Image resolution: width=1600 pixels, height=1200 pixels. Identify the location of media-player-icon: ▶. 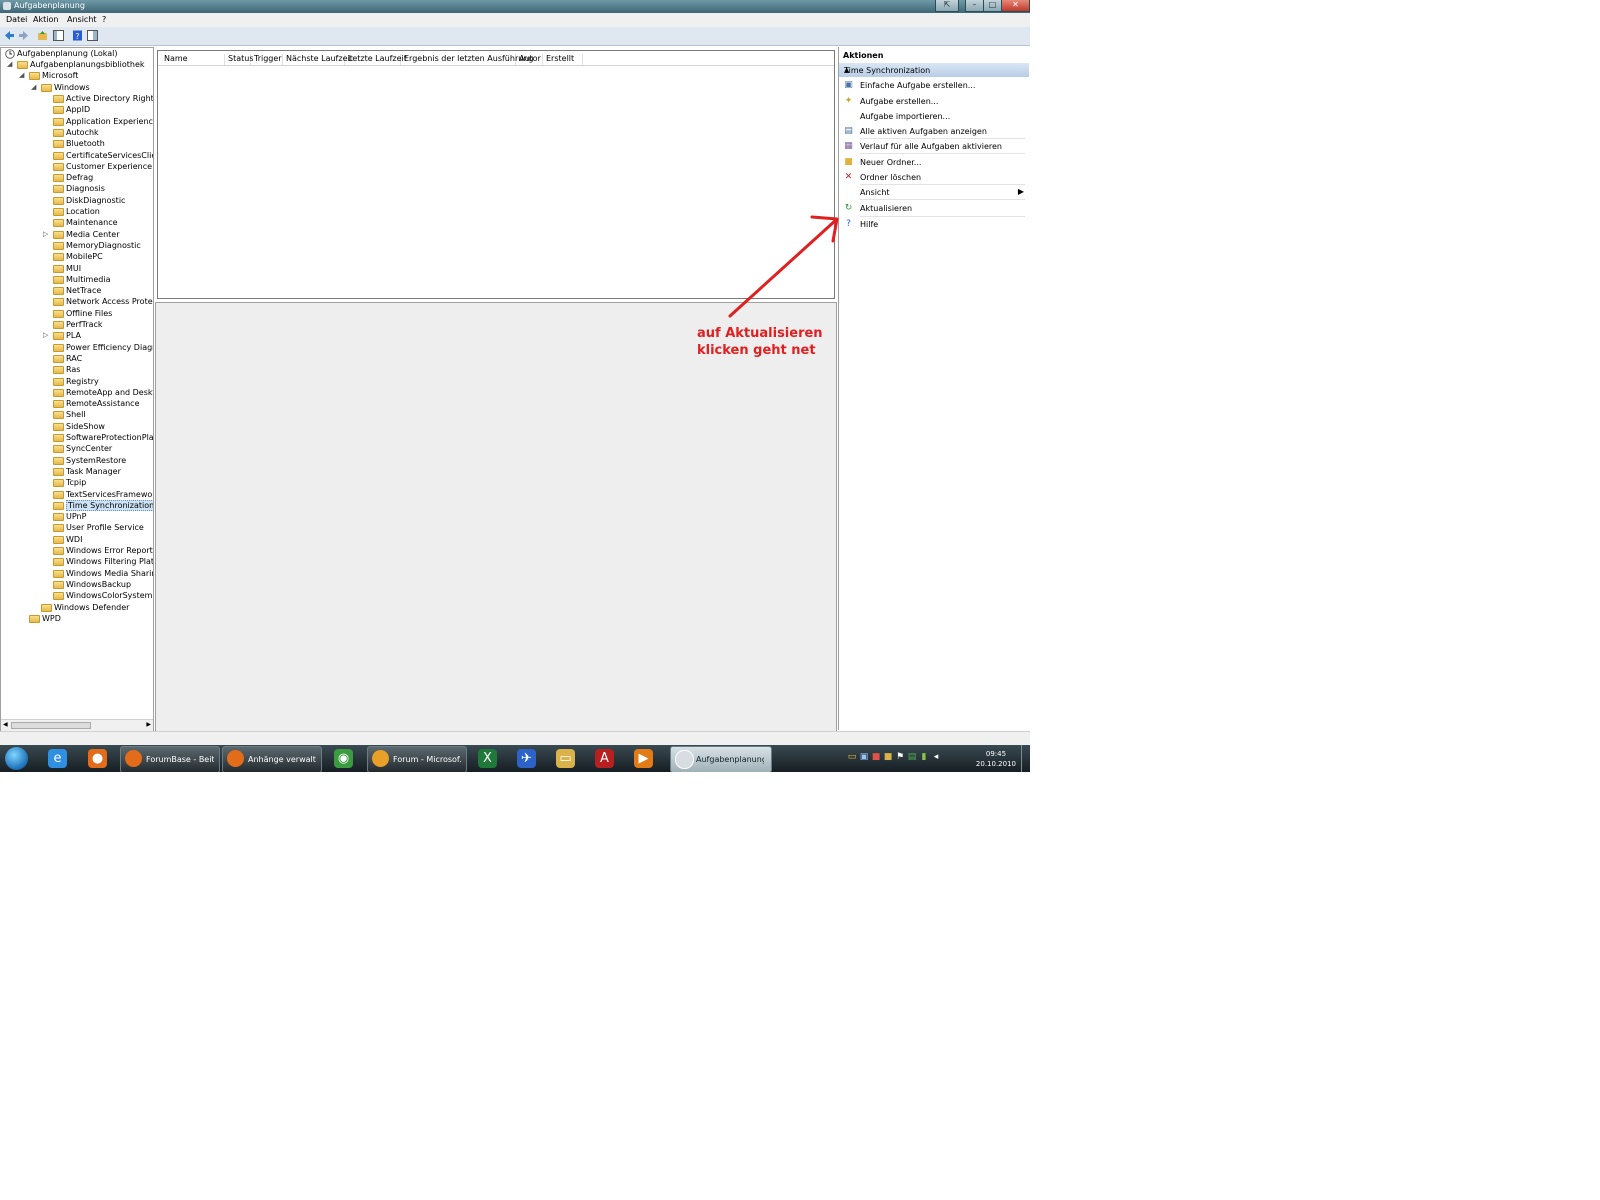
(643, 758).